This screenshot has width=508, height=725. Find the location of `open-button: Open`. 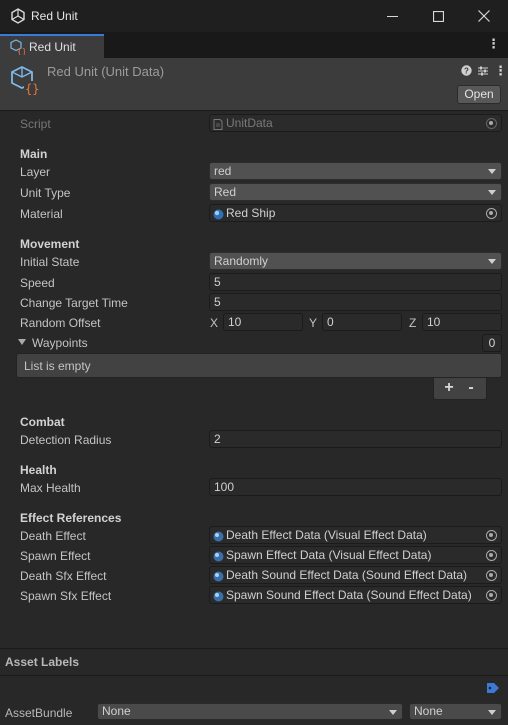

open-button: Open is located at coordinates (479, 94).